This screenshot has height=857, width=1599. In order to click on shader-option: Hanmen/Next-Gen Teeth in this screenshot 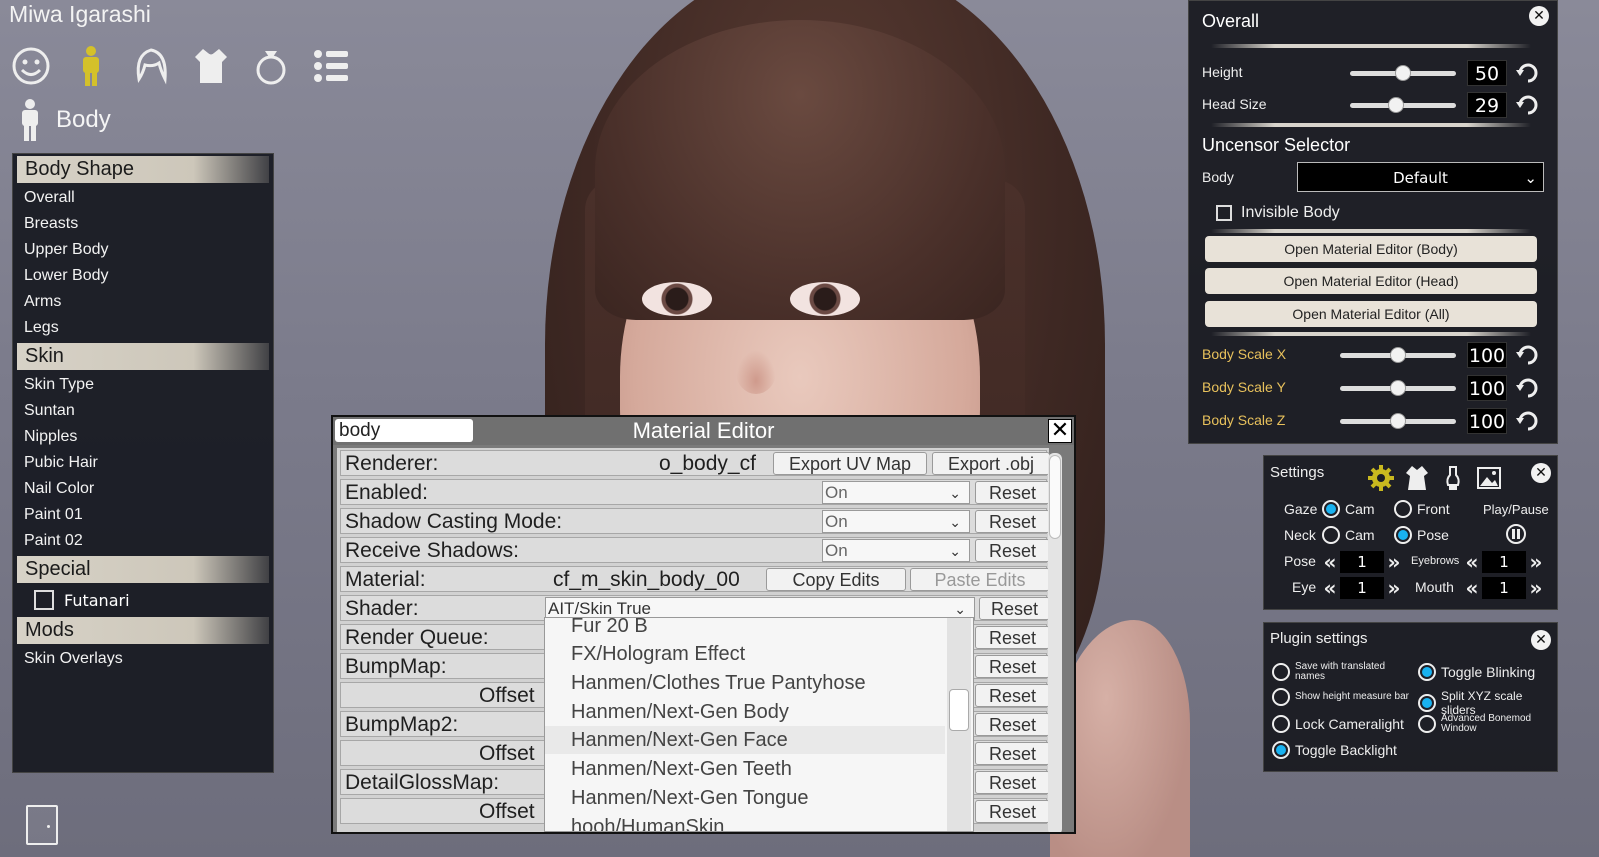, I will do `click(745, 769)`.